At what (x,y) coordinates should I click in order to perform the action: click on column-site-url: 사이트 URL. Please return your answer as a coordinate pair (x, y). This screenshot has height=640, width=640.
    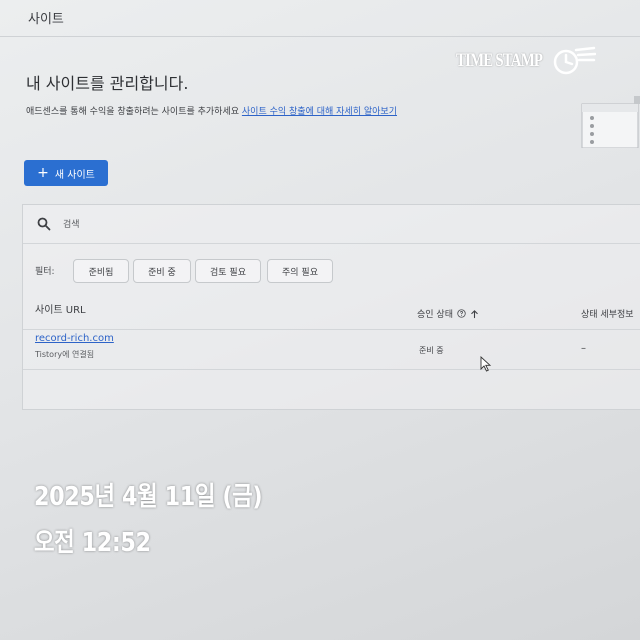
    Looking at the image, I should click on (60, 308).